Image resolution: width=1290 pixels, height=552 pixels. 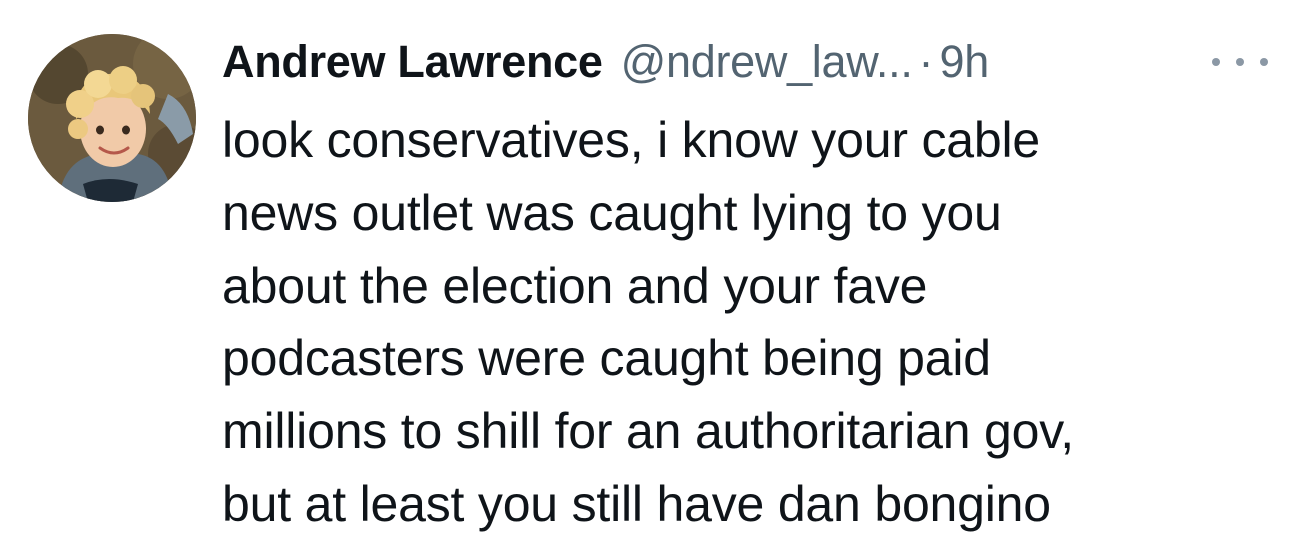 I want to click on tweet-text-line: about the election and your fave, so click(x=575, y=285).